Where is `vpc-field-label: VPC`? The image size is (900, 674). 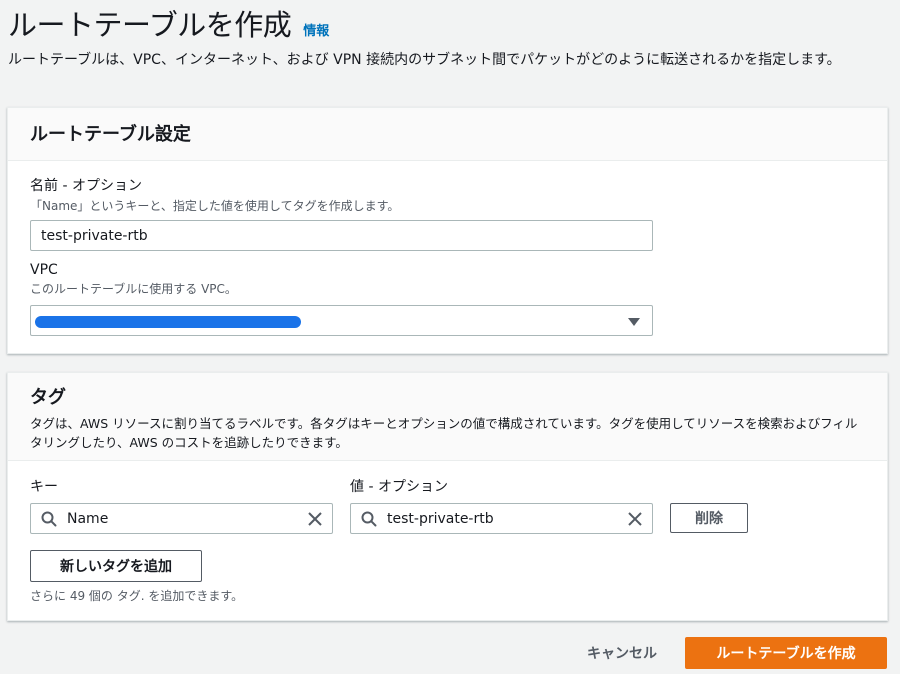 vpc-field-label: VPC is located at coordinates (44, 270).